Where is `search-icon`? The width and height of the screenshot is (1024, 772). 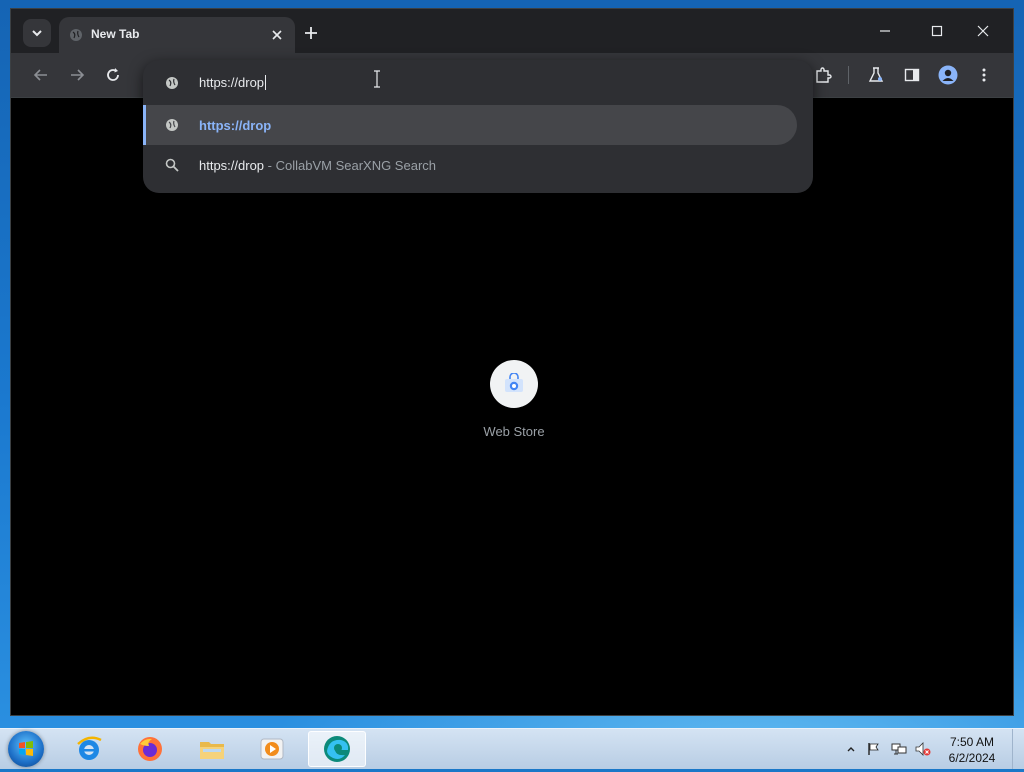
search-icon is located at coordinates (172, 165).